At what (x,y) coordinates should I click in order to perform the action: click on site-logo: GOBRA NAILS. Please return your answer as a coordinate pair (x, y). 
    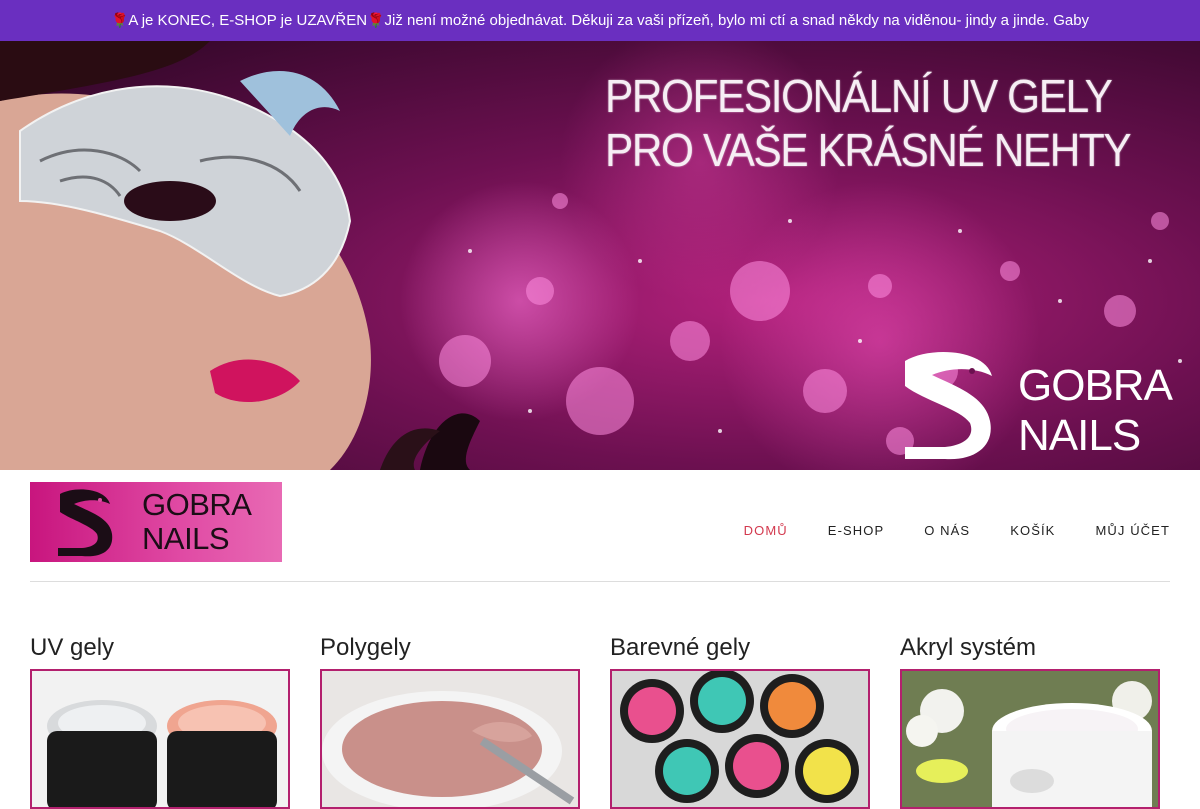
    Looking at the image, I should click on (156, 522).